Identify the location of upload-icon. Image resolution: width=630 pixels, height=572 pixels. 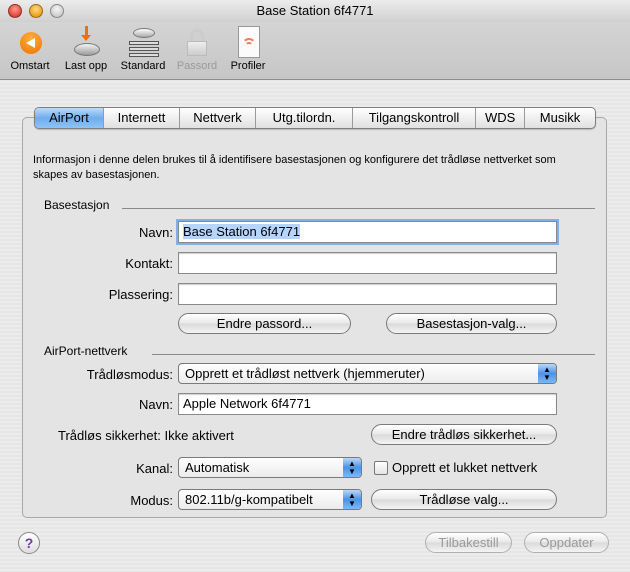
(86, 42).